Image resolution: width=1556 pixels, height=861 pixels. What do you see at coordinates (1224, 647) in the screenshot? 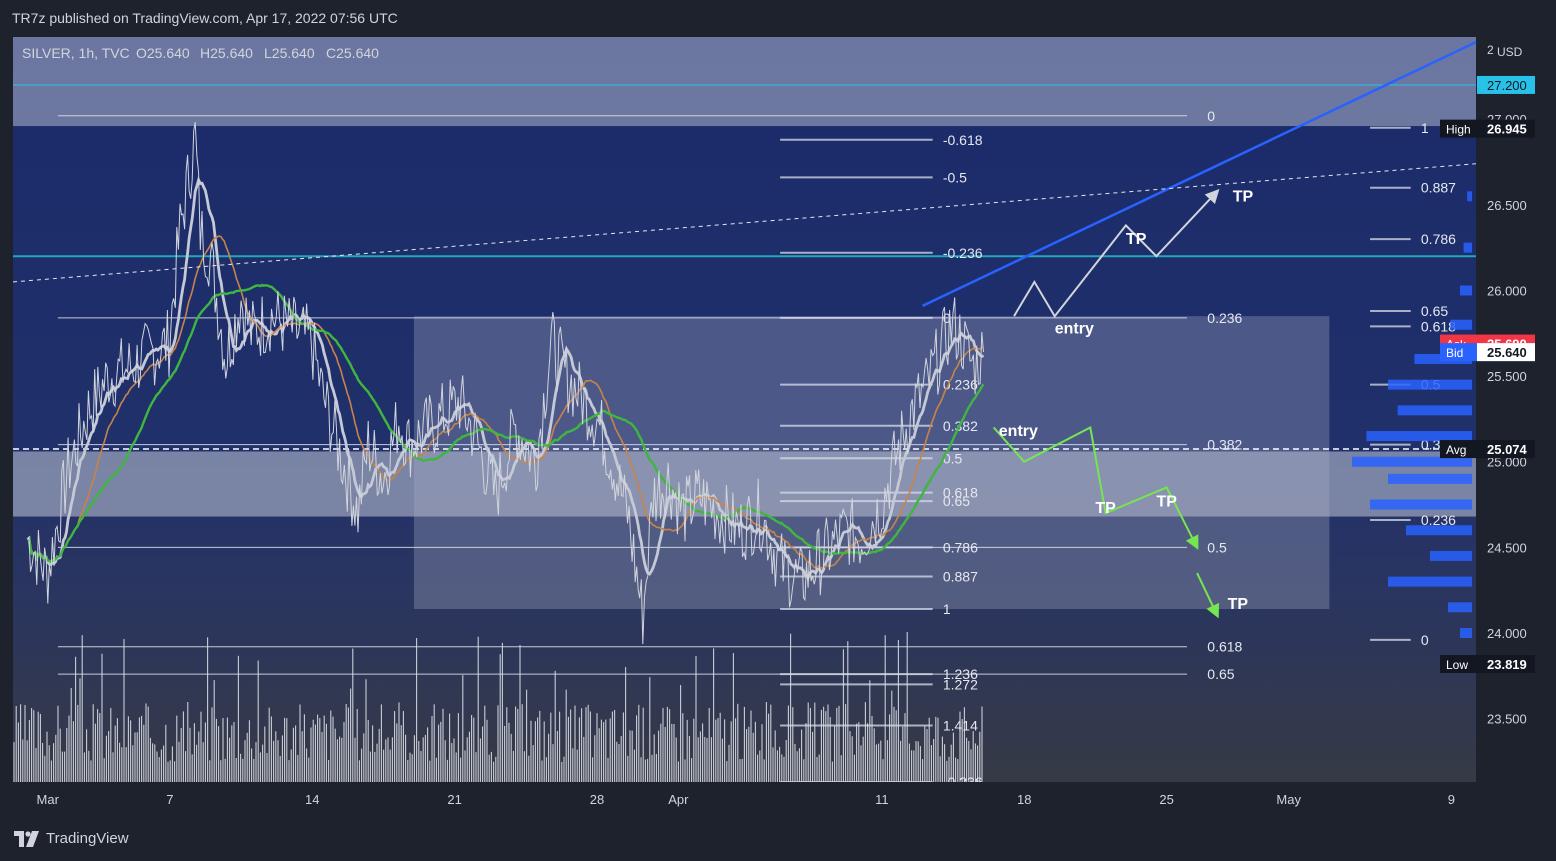
I see `fib-label: 0.618` at bounding box center [1224, 647].